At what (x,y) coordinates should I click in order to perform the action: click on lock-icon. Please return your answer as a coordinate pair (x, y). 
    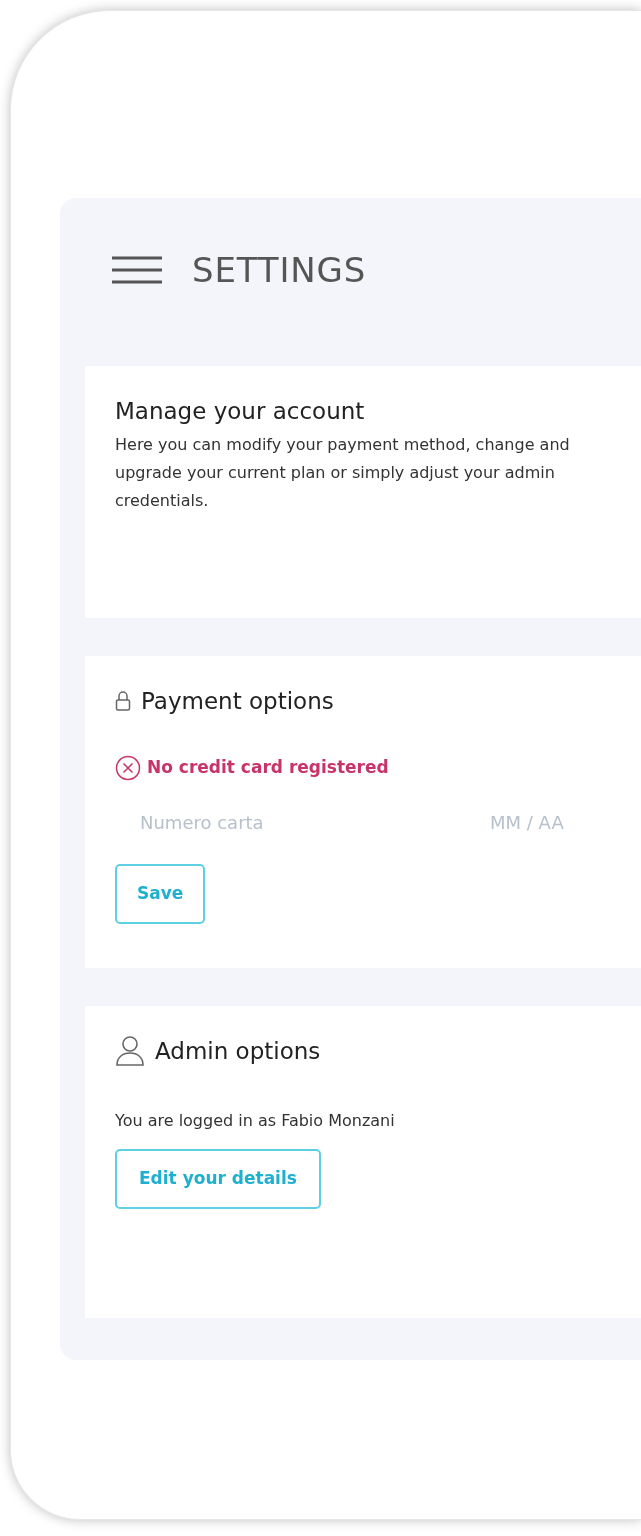
    Looking at the image, I should click on (123, 701).